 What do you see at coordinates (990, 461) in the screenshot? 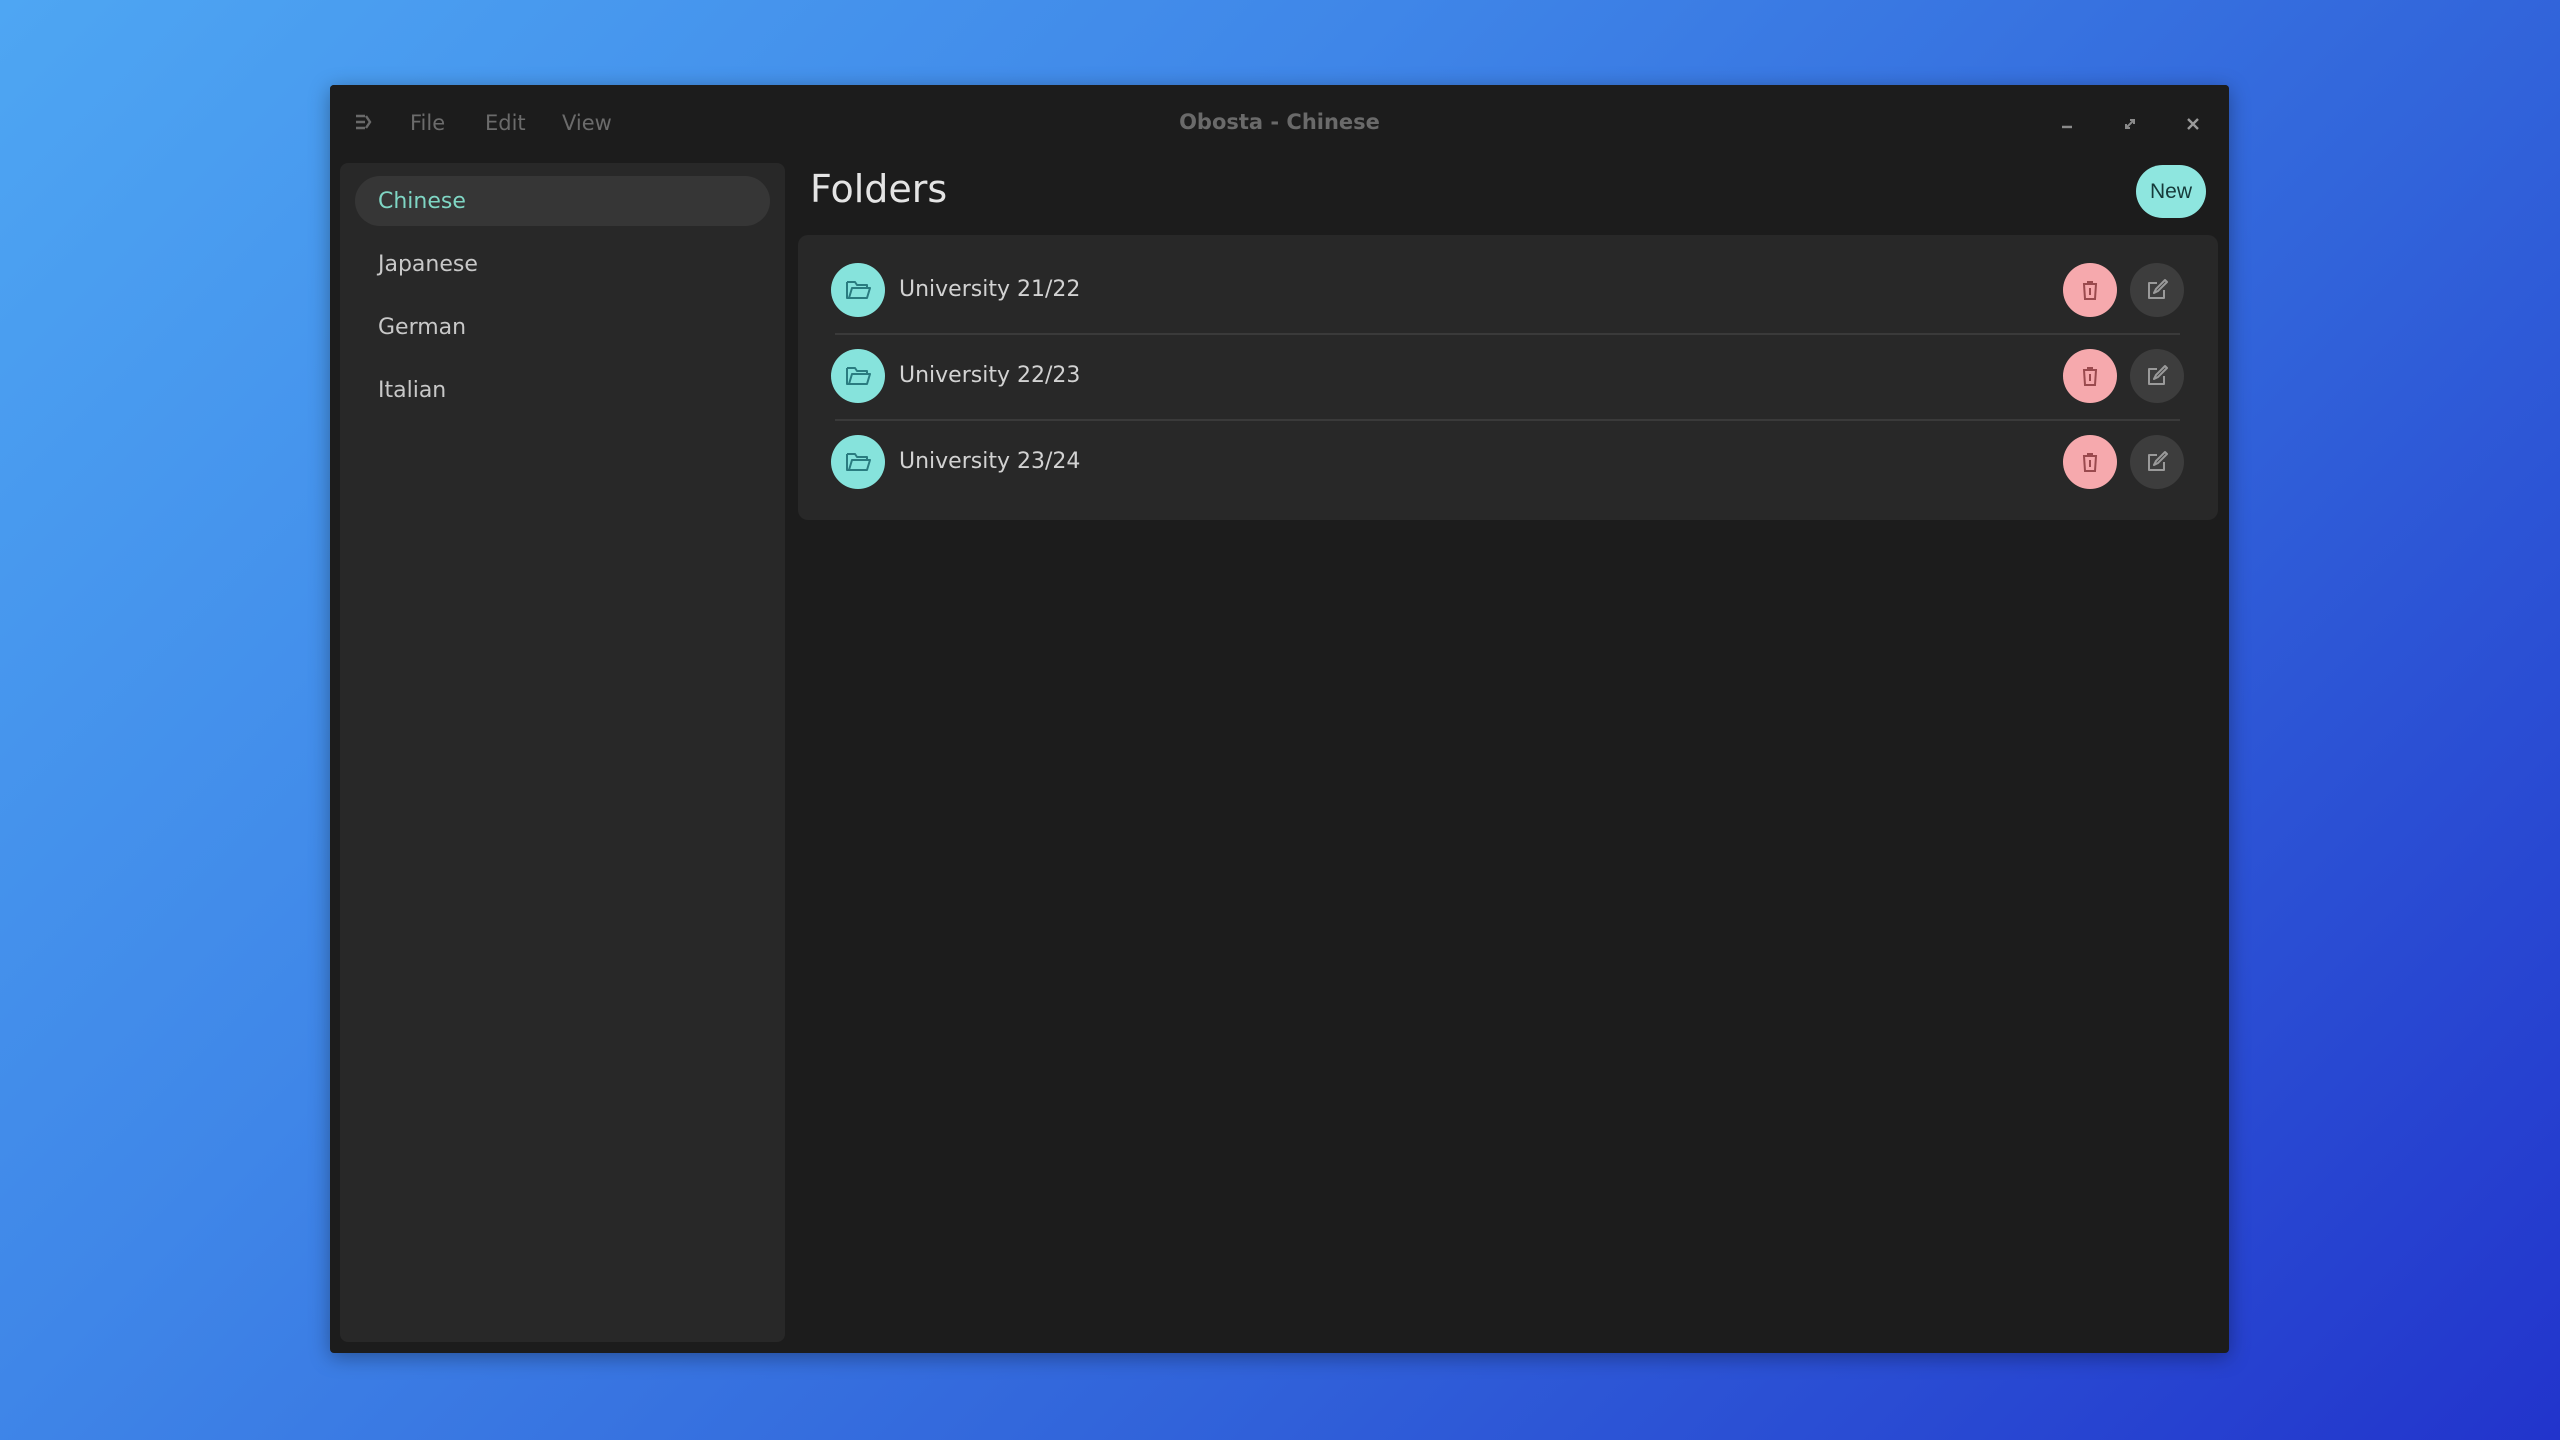
I see `folder-name: University 23/24` at bounding box center [990, 461].